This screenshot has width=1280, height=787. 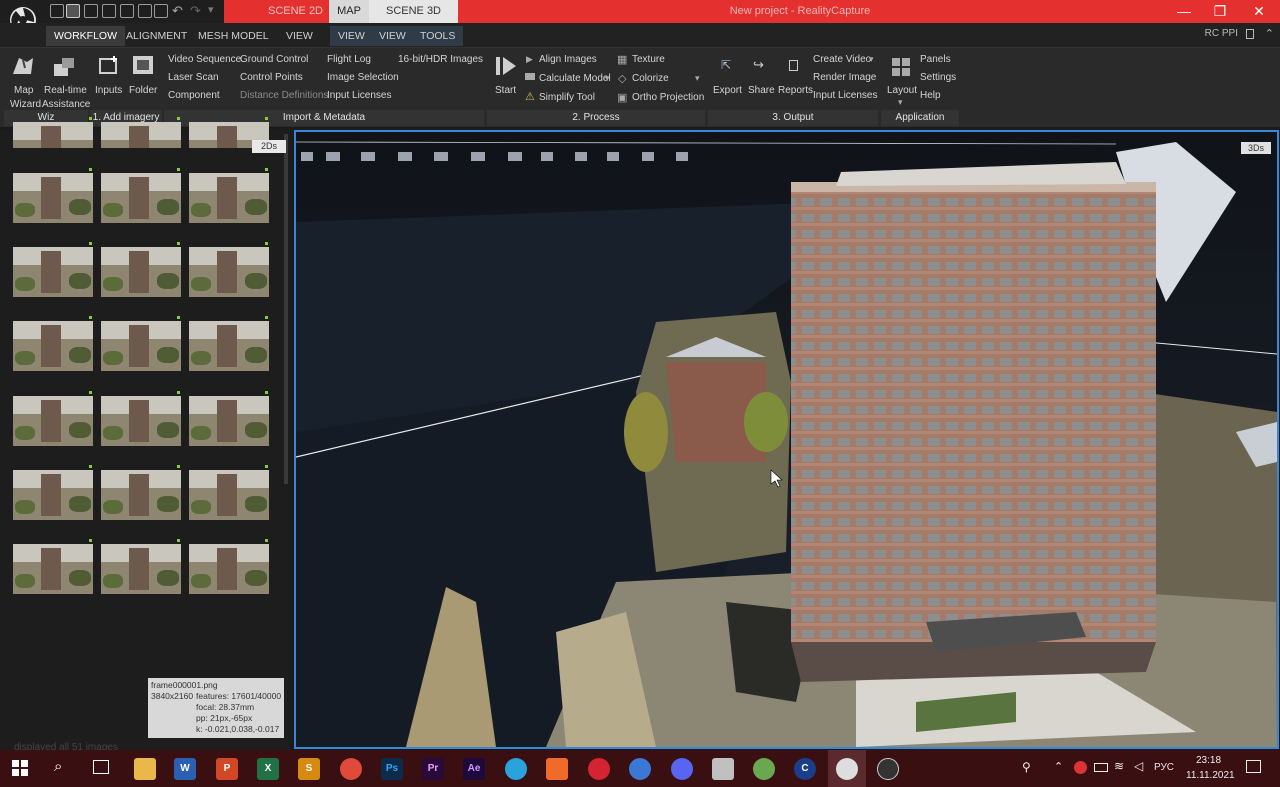 I want to click on premiere-icon: Pr, so click(x=433, y=769).